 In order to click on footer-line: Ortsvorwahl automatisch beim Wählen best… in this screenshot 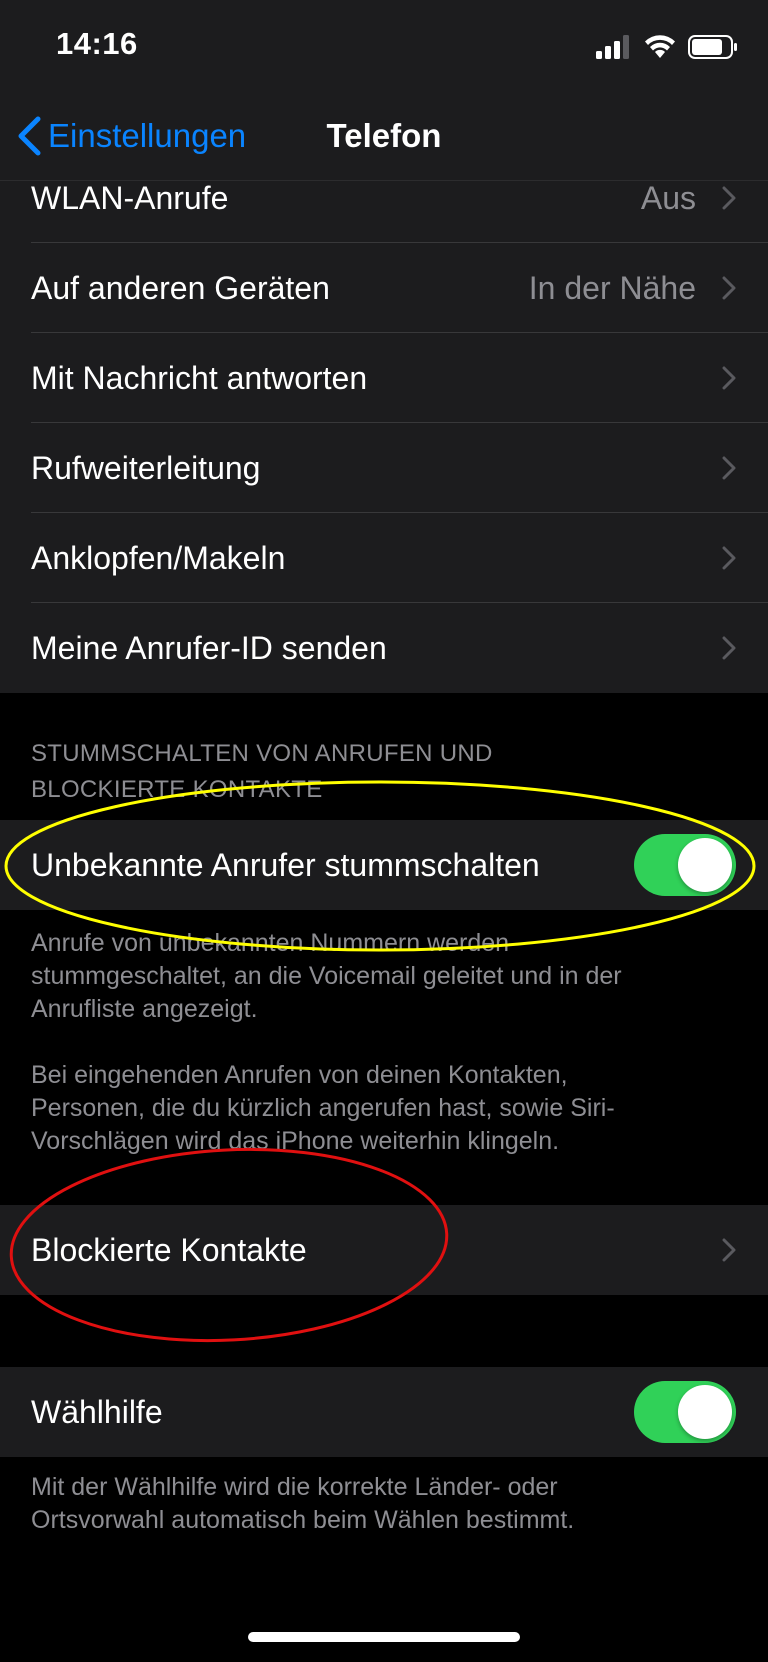, I will do `click(303, 1520)`.